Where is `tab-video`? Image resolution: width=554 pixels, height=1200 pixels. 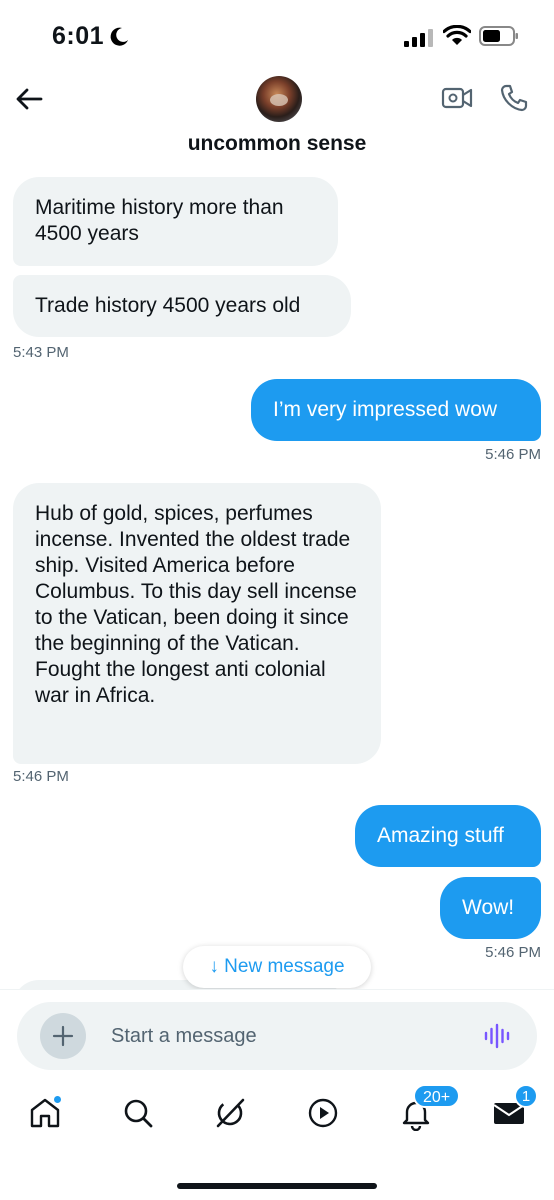 tab-video is located at coordinates (323, 1113).